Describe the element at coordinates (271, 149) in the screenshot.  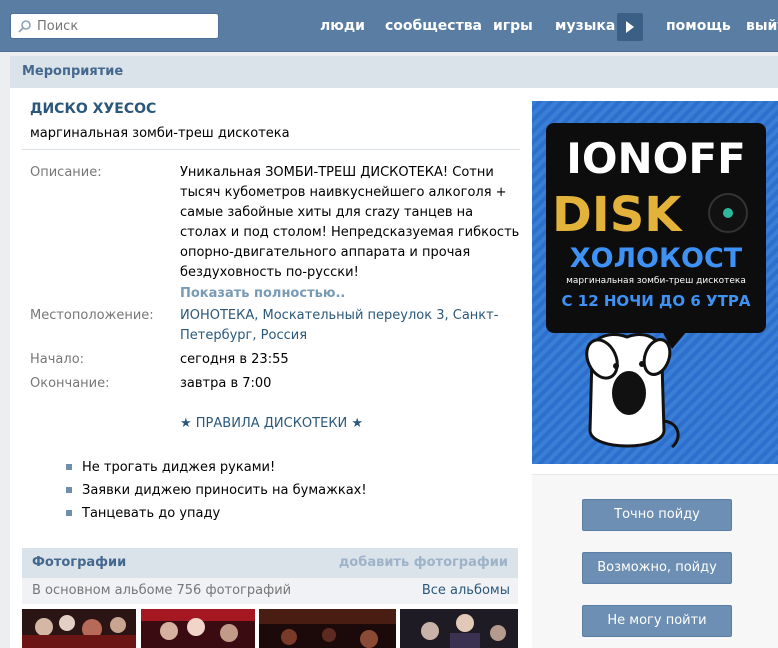
I see `divider` at that location.